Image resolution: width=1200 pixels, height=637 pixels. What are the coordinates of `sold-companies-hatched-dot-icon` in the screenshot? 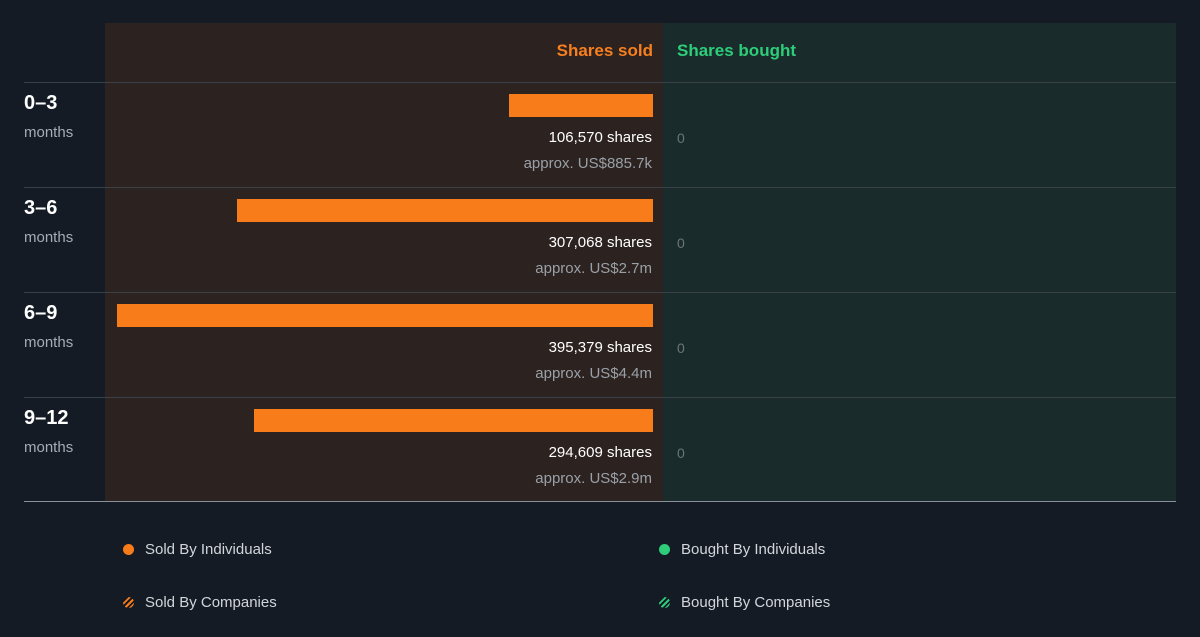 It's located at (128, 602).